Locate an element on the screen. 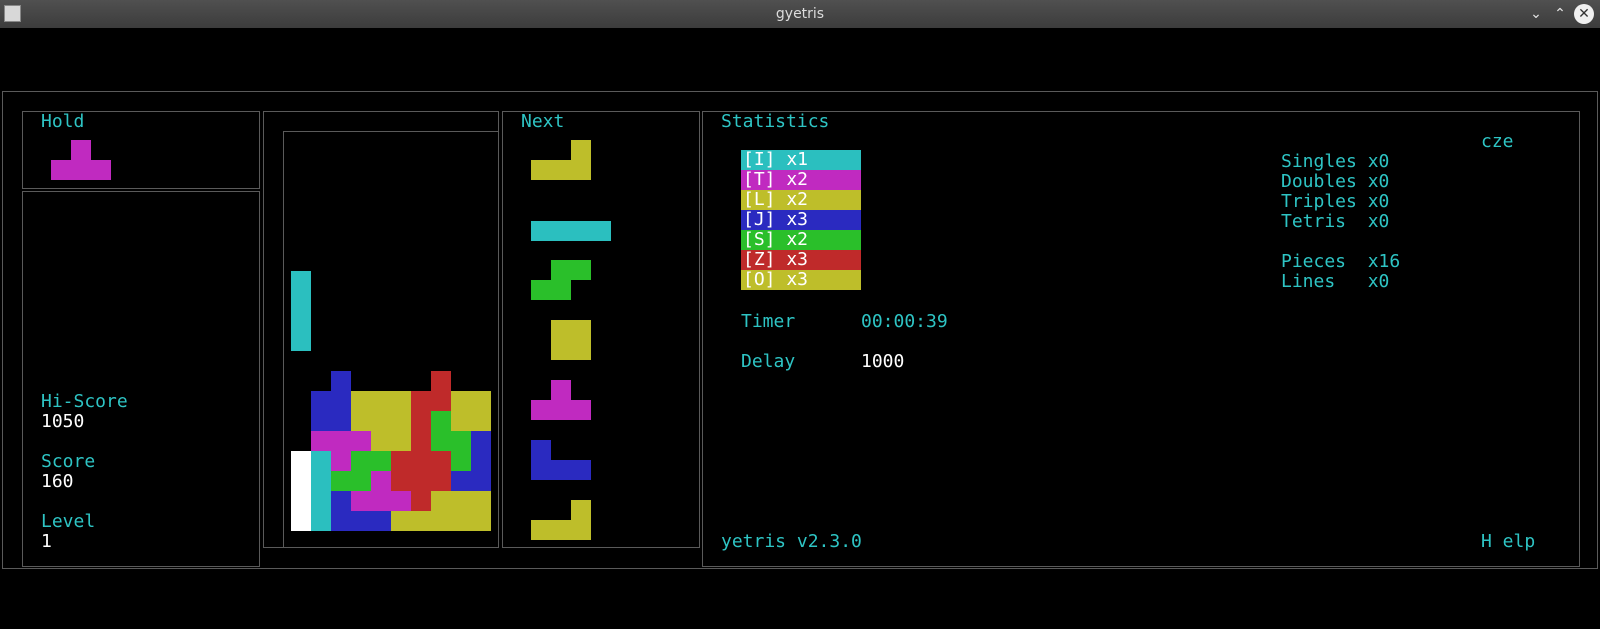 This screenshot has height=629, width=1600. help-button: H elp is located at coordinates (1508, 542).